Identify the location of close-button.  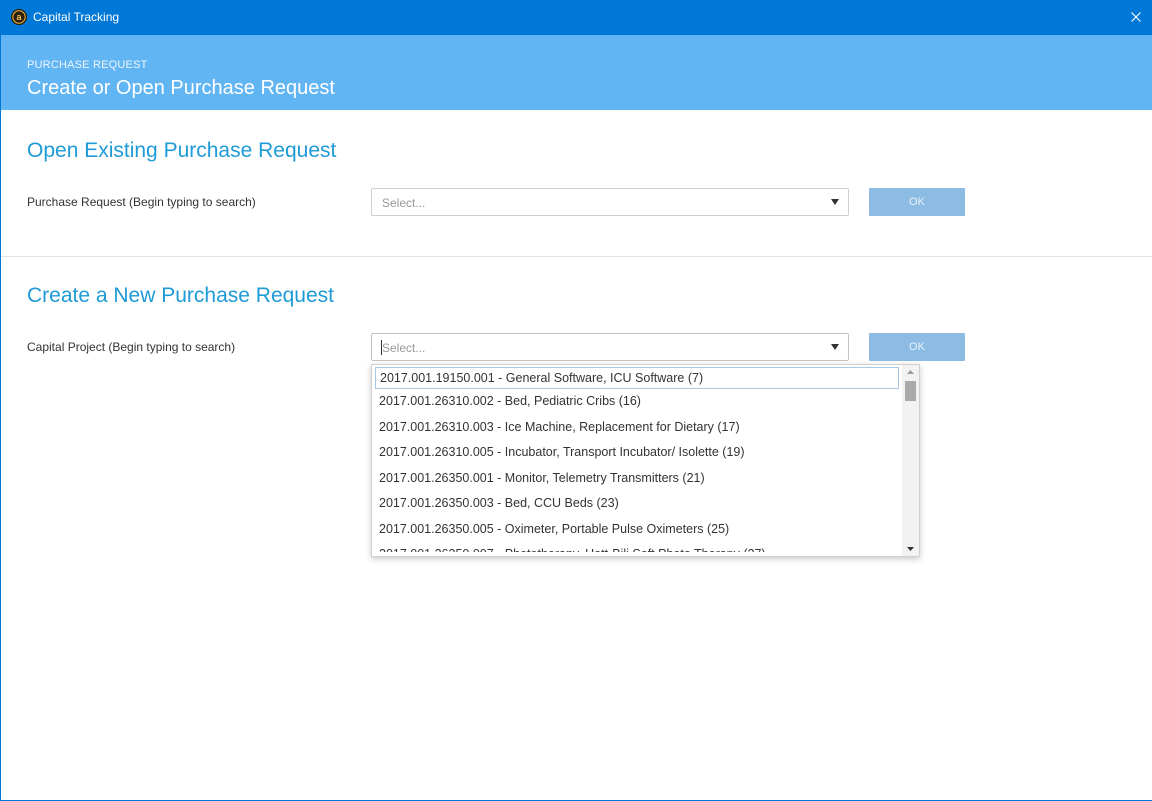
(1135, 17).